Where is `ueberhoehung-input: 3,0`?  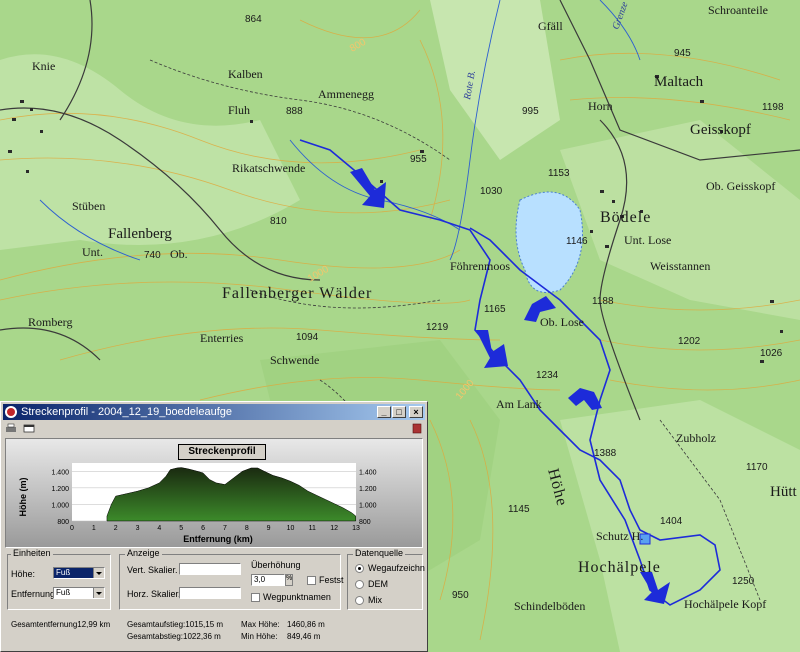
ueberhoehung-input: 3,0 is located at coordinates (268, 580).